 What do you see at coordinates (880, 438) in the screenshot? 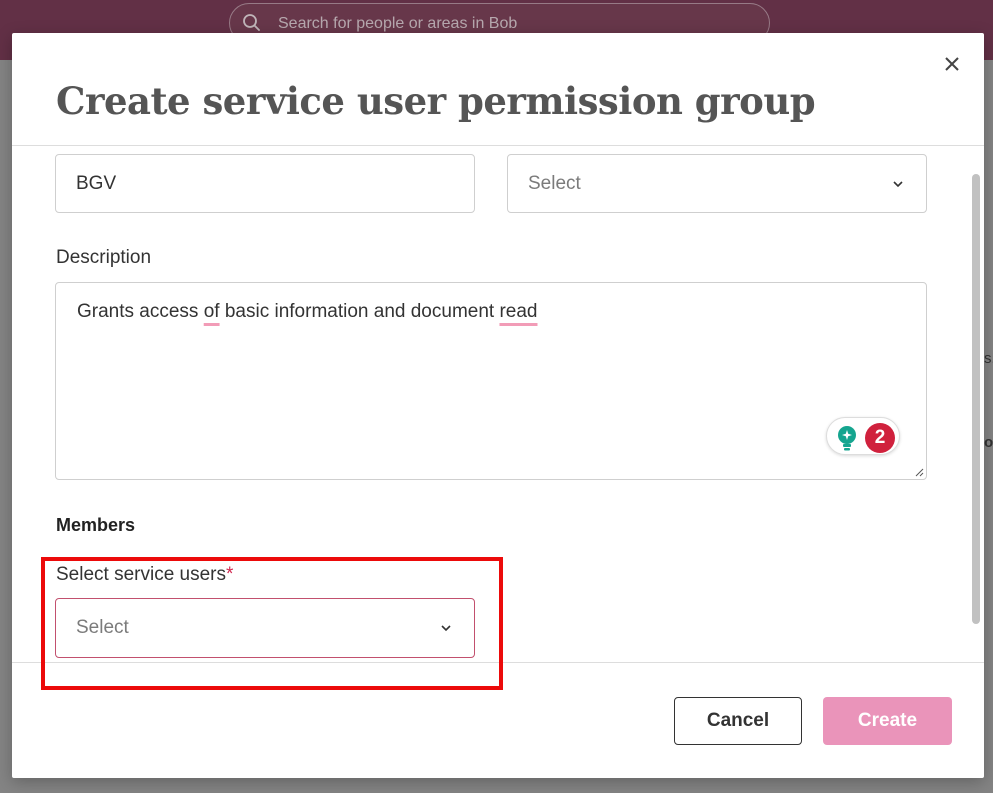
I see `grammarly-count-badge: 2` at bounding box center [880, 438].